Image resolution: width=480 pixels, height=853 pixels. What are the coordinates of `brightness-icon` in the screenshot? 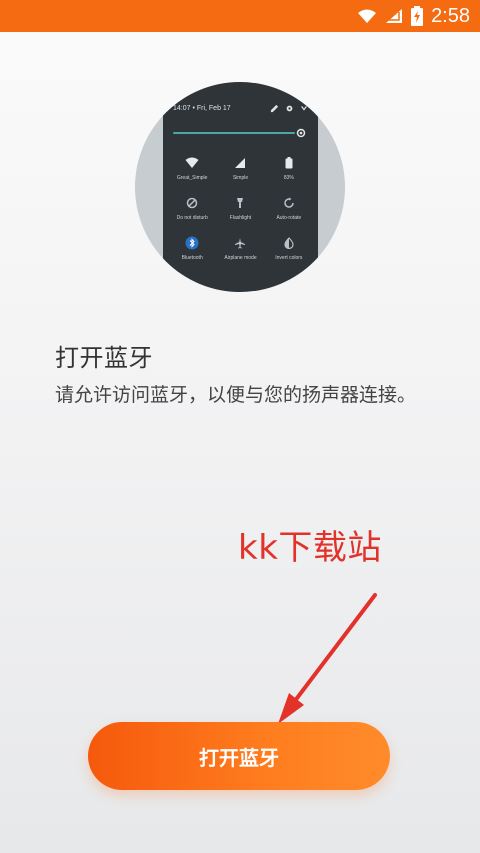 It's located at (301, 133).